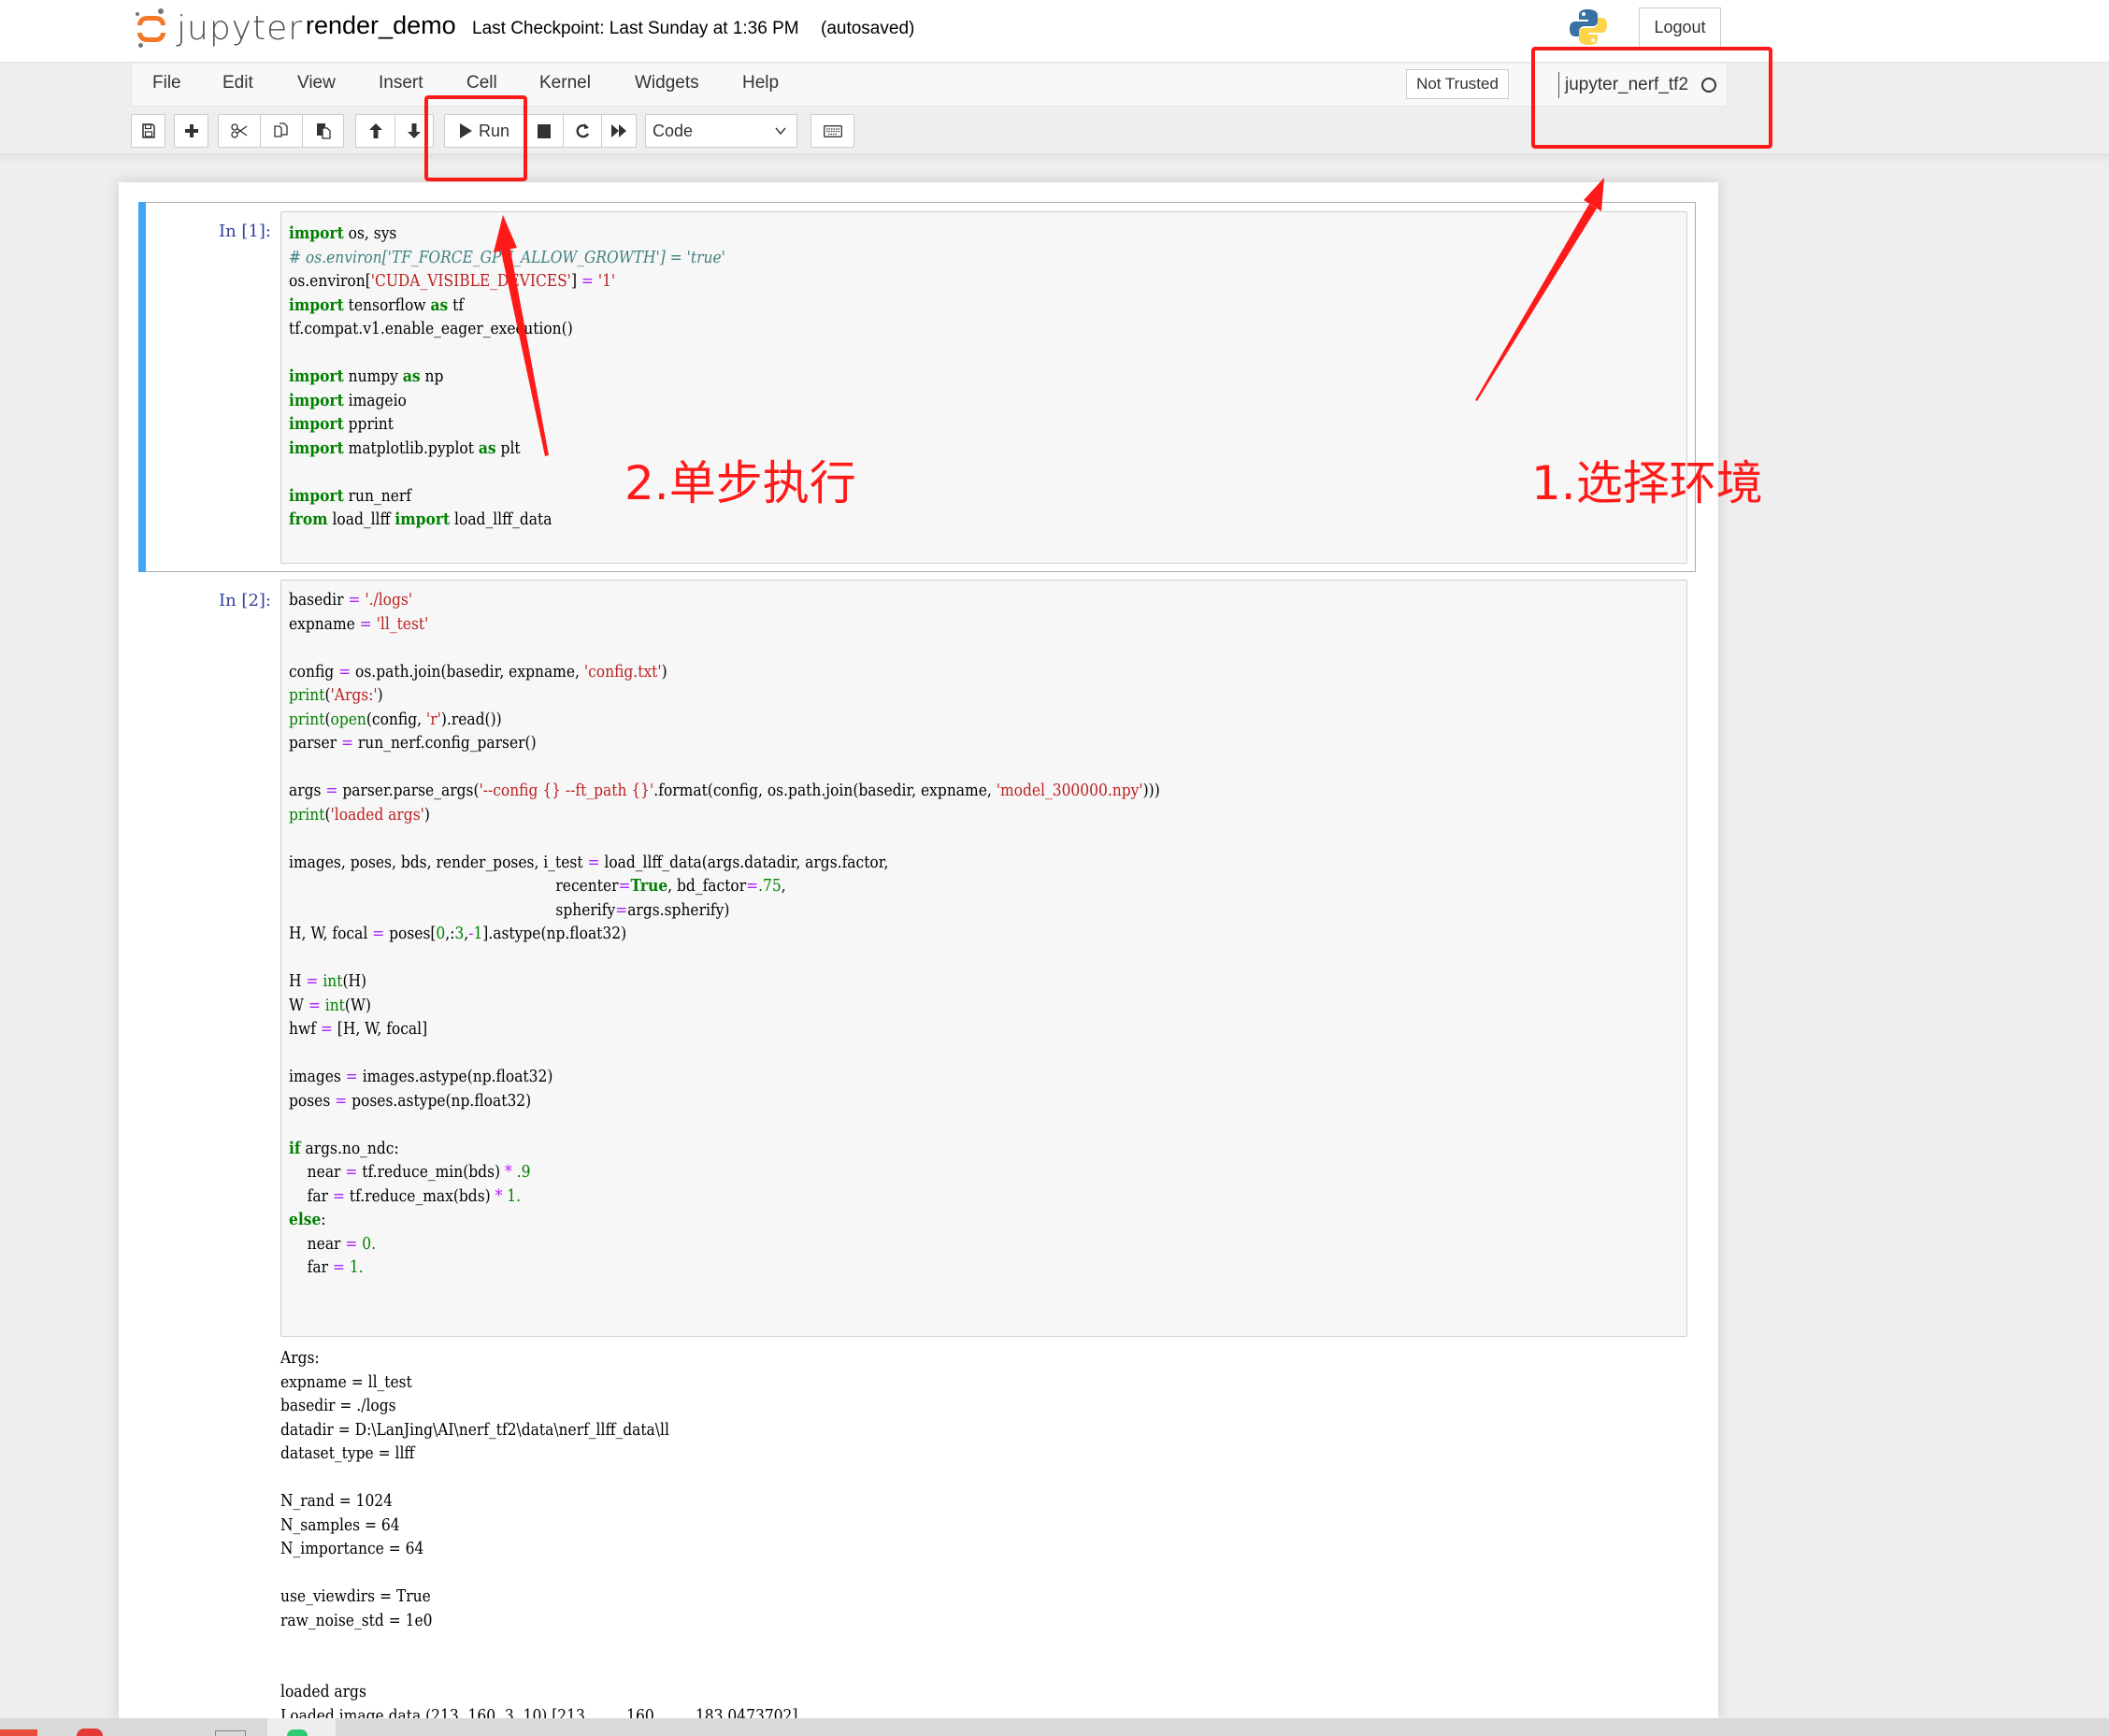 This screenshot has height=1736, width=2109. I want to click on taskbar-app-icon, so click(19, 1732).